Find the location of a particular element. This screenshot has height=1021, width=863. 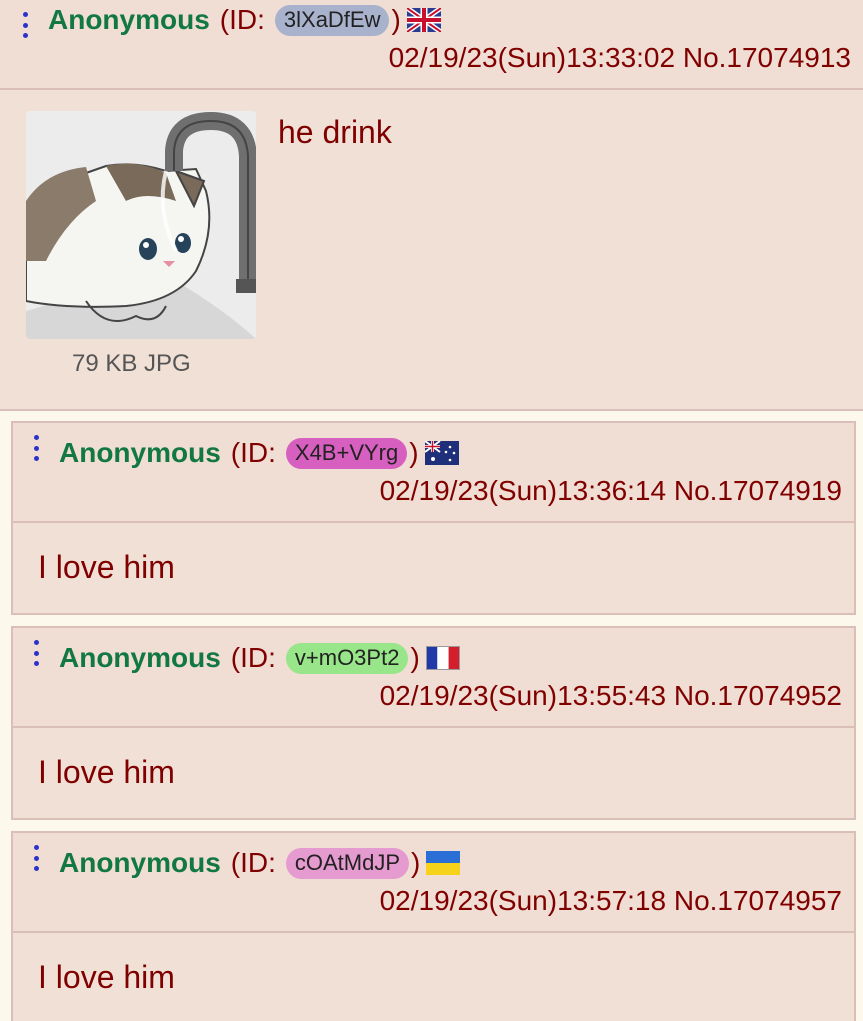

post-date: 02/19/23(Sun)13:33:02 is located at coordinates (532, 57).